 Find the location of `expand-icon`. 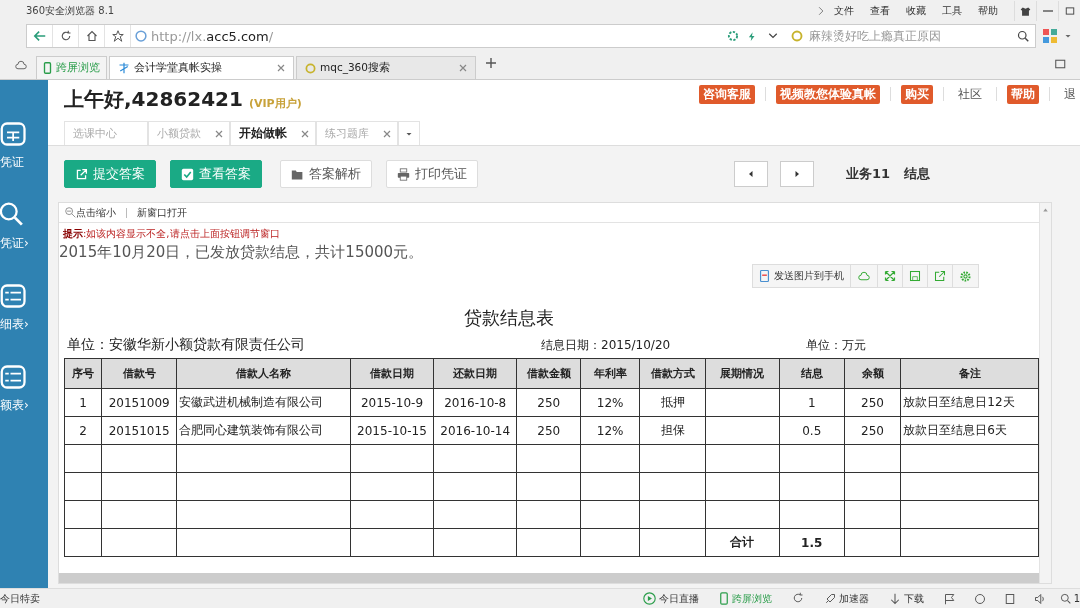

expand-icon is located at coordinates (890, 276).